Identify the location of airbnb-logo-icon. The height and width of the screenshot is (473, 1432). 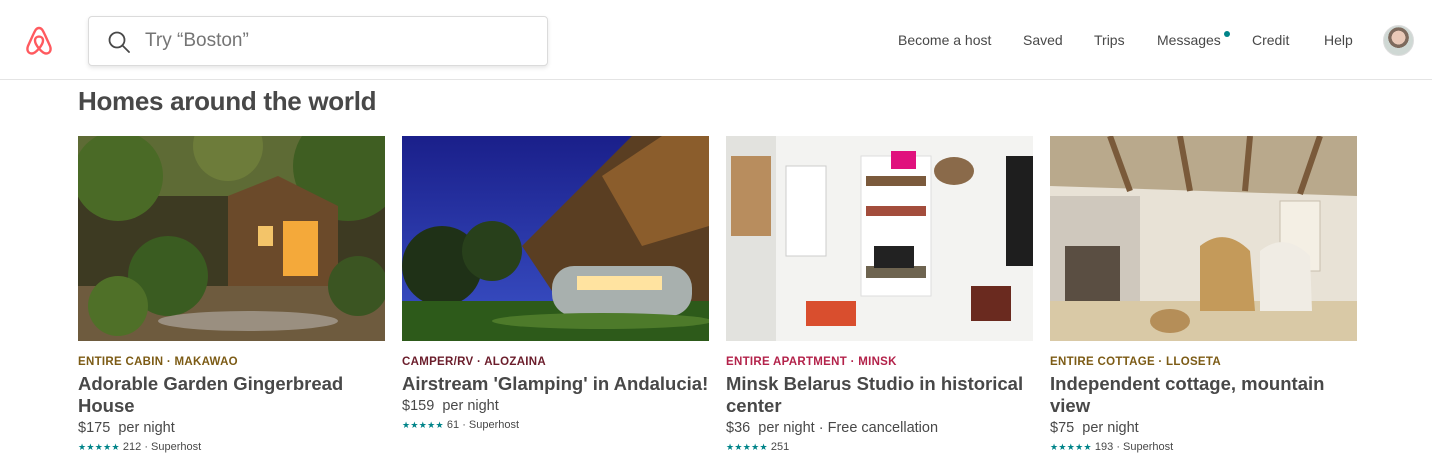
(39, 40).